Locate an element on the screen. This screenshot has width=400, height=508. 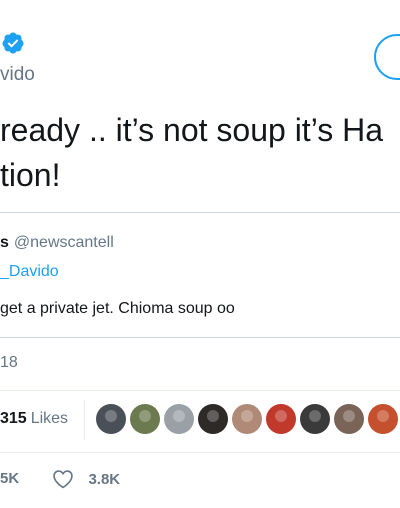
quoted-tweet-name: s is located at coordinates (4, 242).